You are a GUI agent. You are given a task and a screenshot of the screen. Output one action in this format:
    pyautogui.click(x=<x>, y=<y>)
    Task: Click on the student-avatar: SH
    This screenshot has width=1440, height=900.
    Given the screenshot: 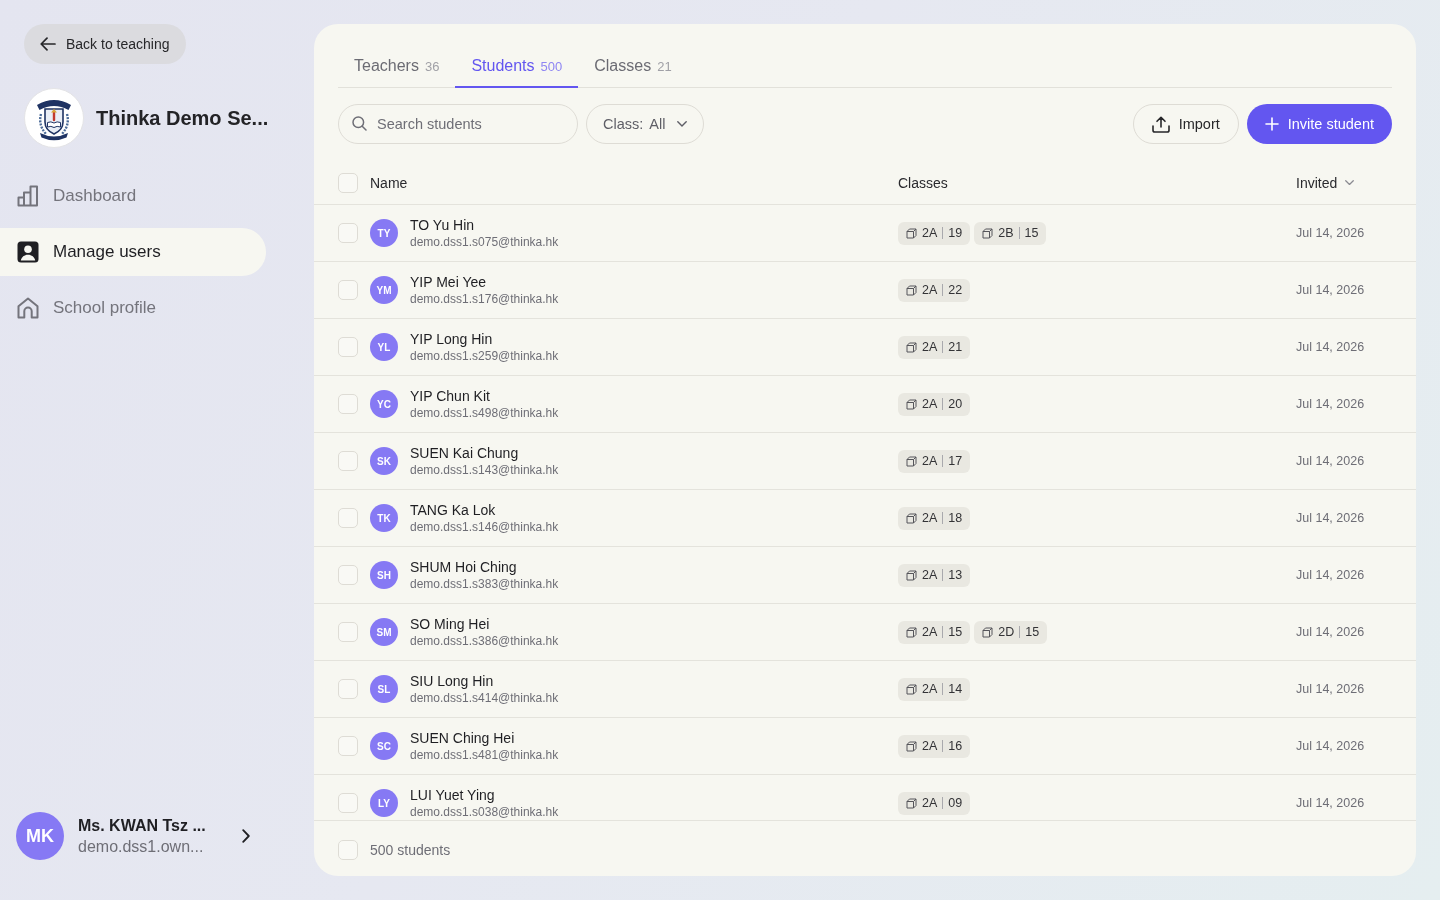 What is the action you would take?
    pyautogui.click(x=384, y=575)
    